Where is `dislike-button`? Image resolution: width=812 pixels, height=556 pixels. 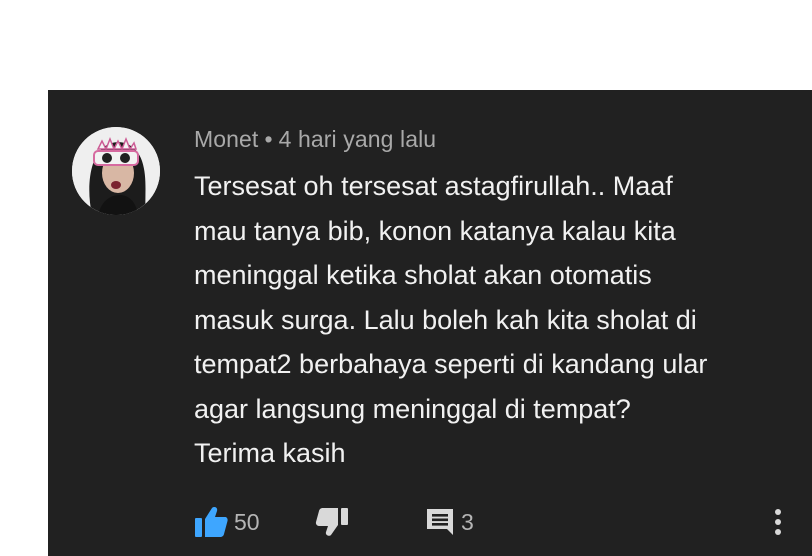
dislike-button is located at coordinates (332, 522).